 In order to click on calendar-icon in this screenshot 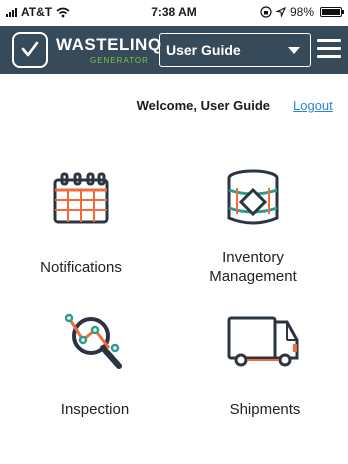, I will do `click(81, 198)`.